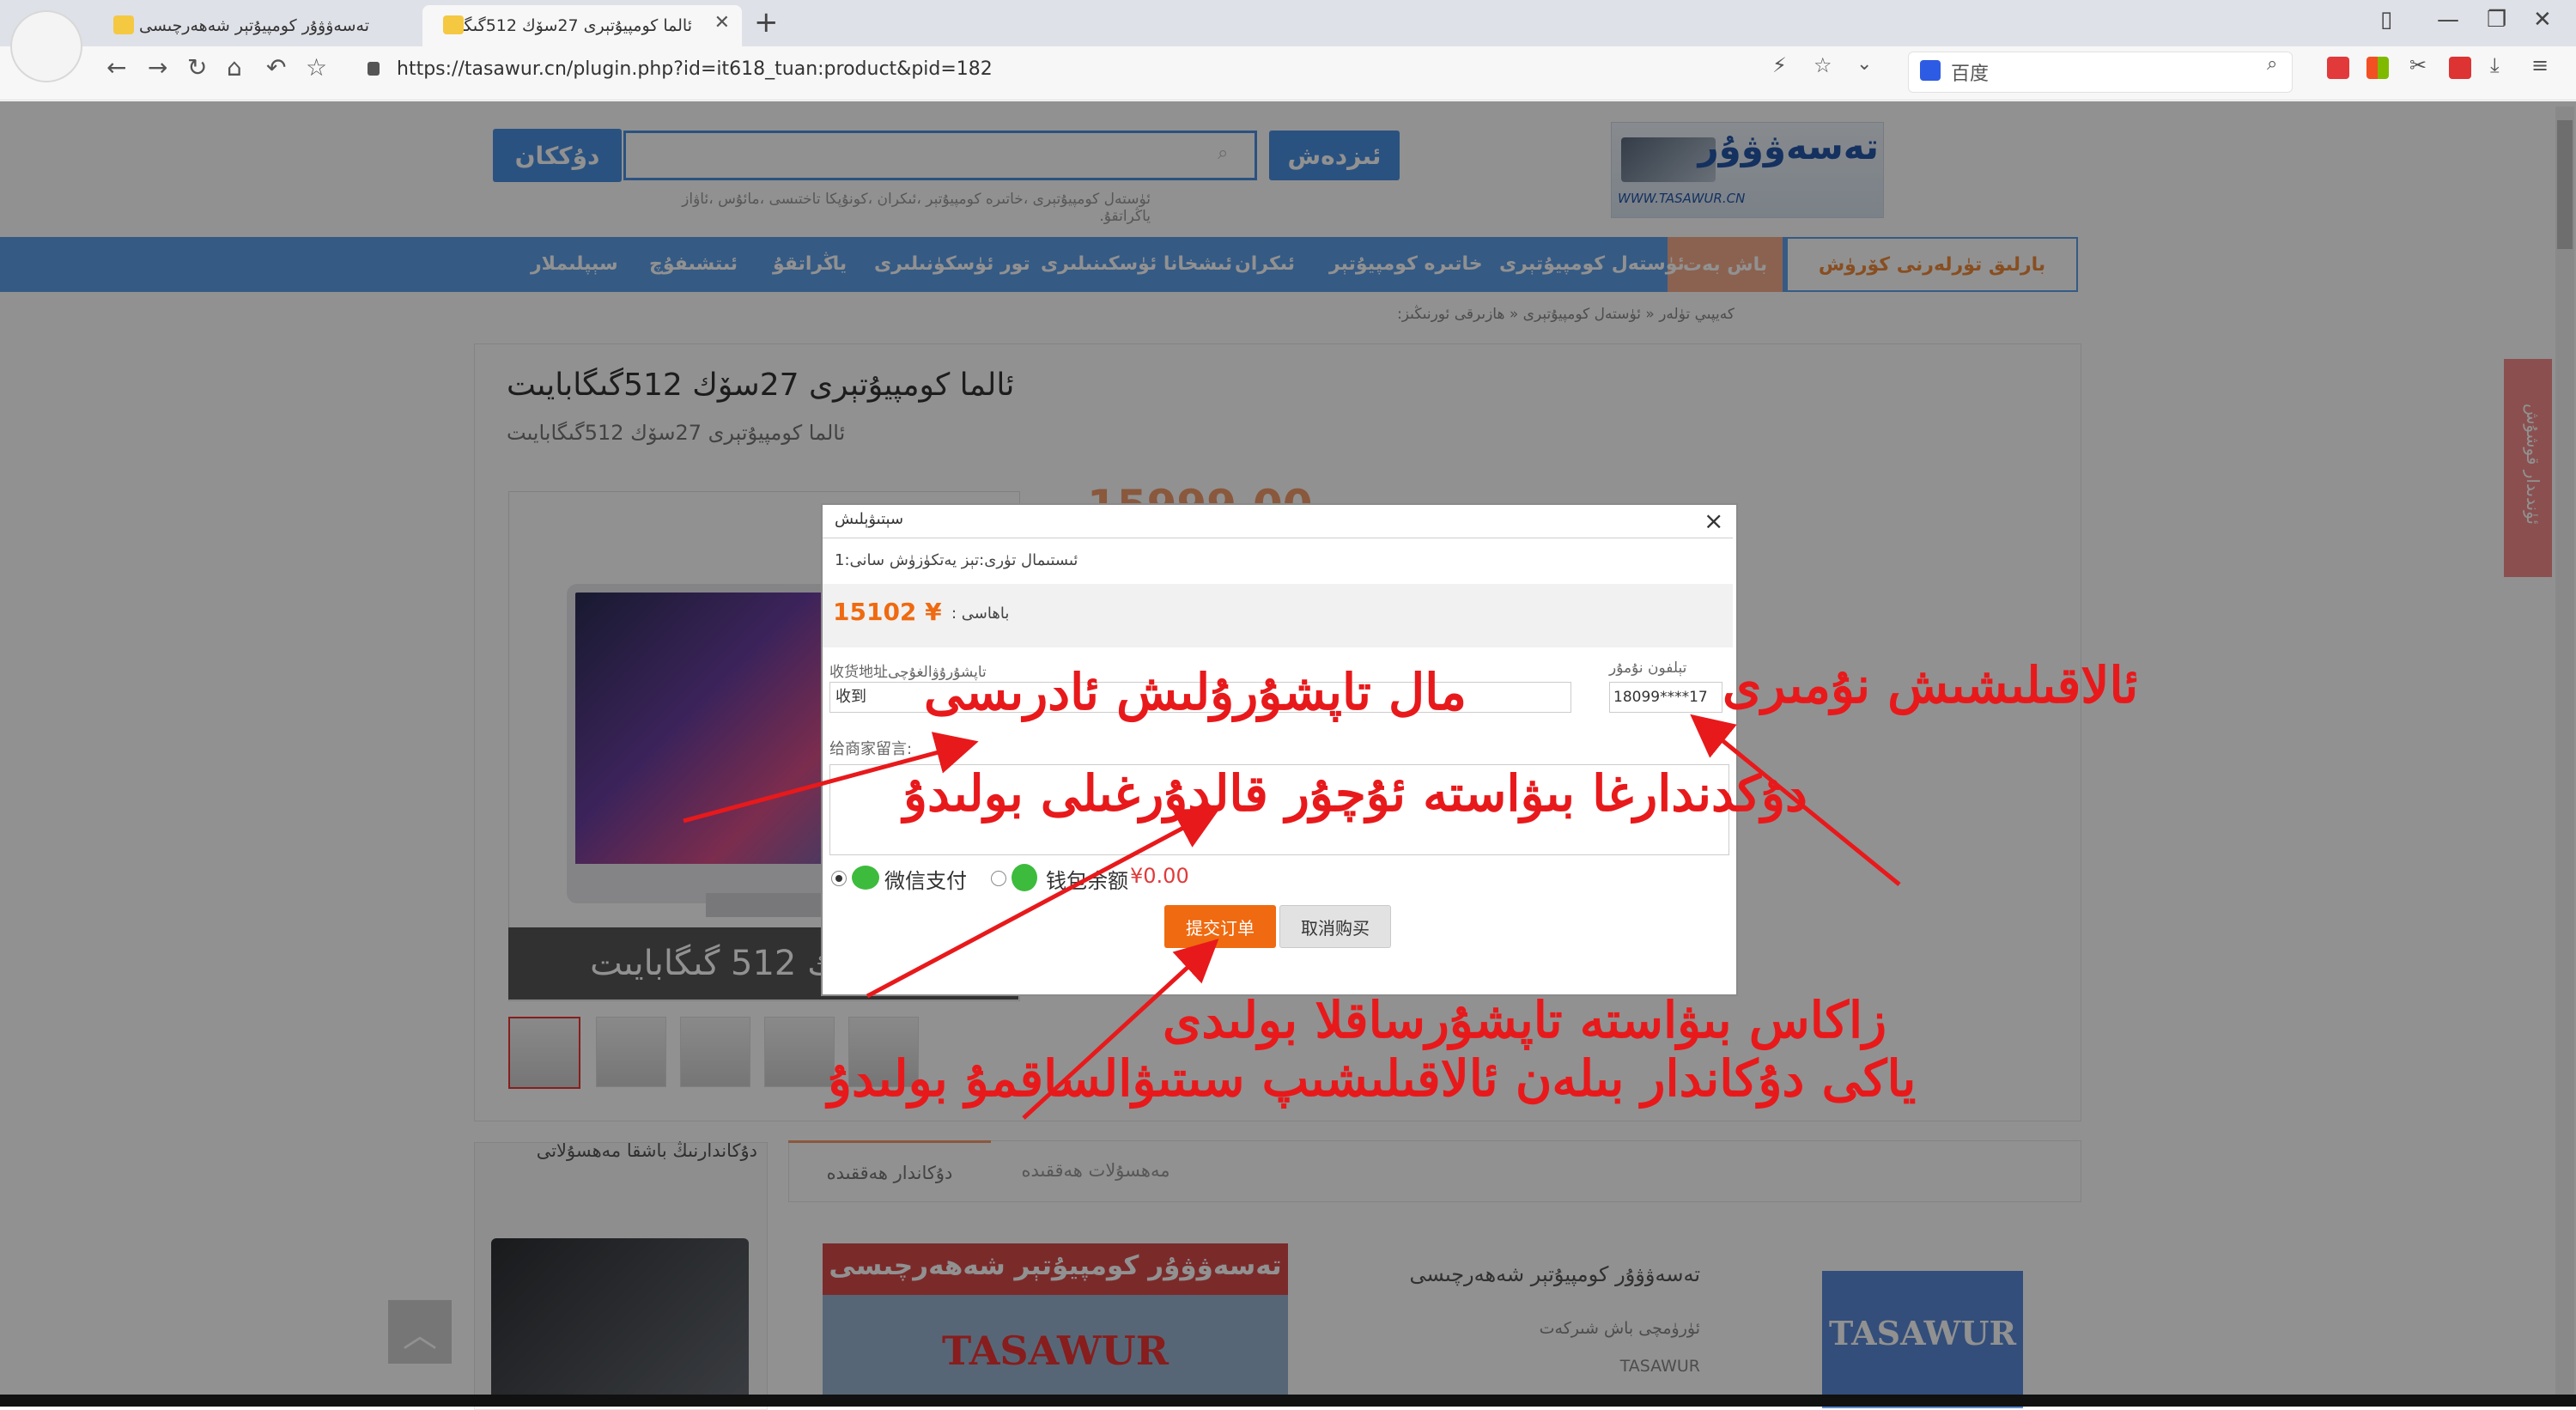 This screenshot has height=1410, width=2576. Describe the element at coordinates (1931, 685) in the screenshot. I see `annotation-phone: ئالاقىلىشىش نۇمىرى` at that location.